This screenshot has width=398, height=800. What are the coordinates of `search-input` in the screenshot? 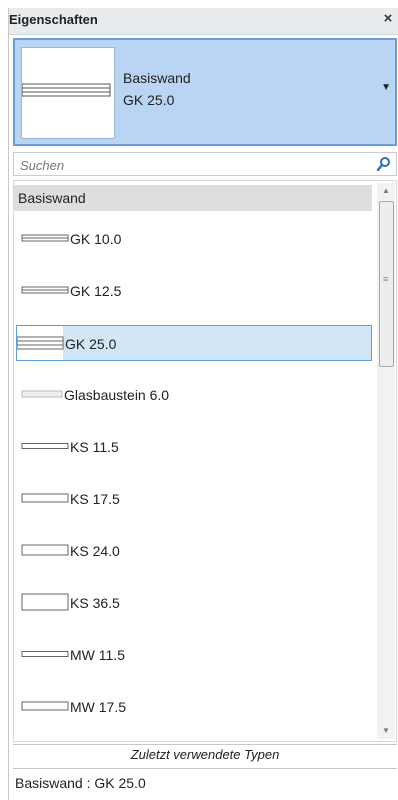 It's located at (190, 165).